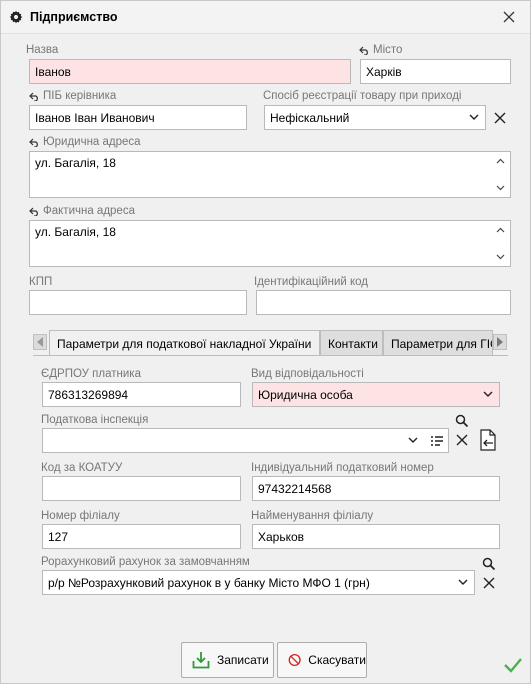 This screenshot has width=531, height=684. Describe the element at coordinates (265, 17) in the screenshot. I see `title-bar: Підприємство` at that location.